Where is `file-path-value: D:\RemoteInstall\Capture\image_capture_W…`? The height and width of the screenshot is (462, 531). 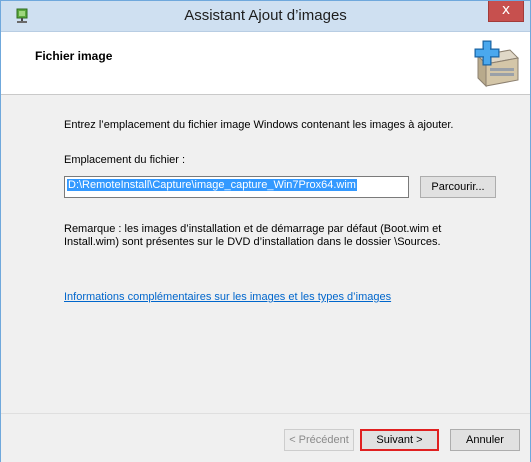
file-path-value: D:\RemoteInstall\Capture\image_capture_W… is located at coordinates (212, 185).